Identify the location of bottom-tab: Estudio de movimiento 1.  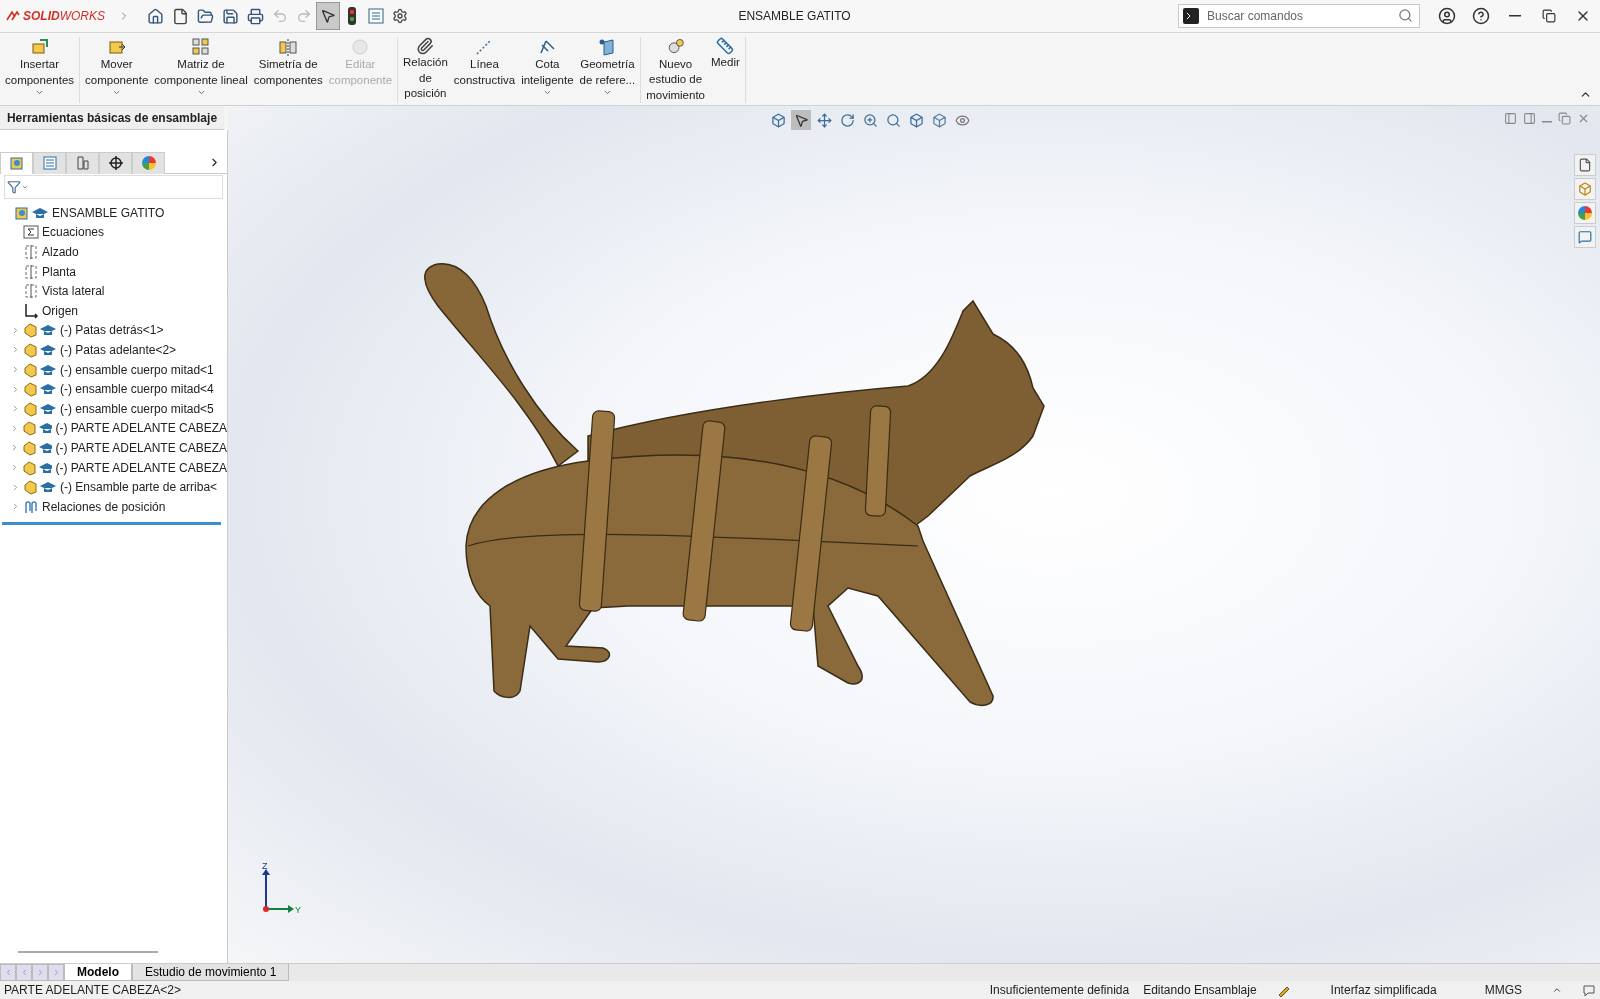
(211, 972).